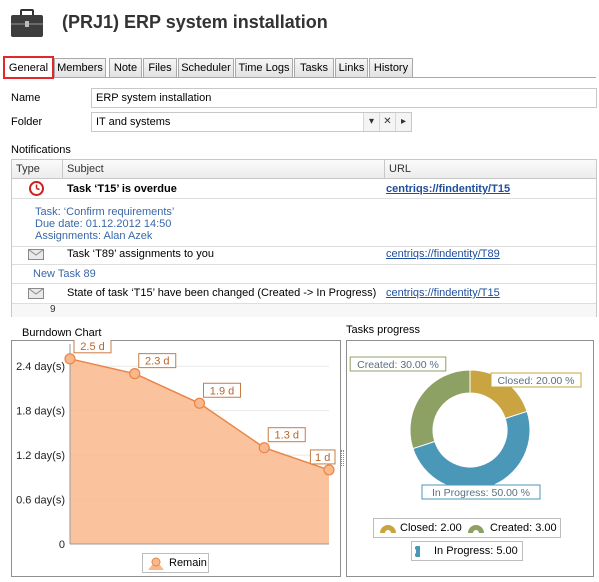 This screenshot has height=582, width=599. What do you see at coordinates (26, 98) in the screenshot?
I see `name-label: Name` at bounding box center [26, 98].